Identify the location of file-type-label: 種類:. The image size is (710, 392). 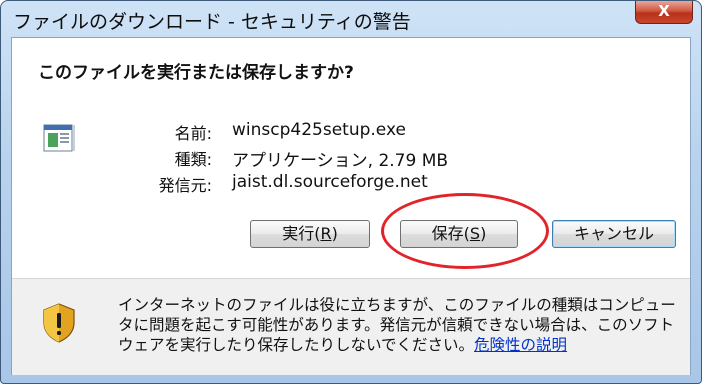
(193, 159).